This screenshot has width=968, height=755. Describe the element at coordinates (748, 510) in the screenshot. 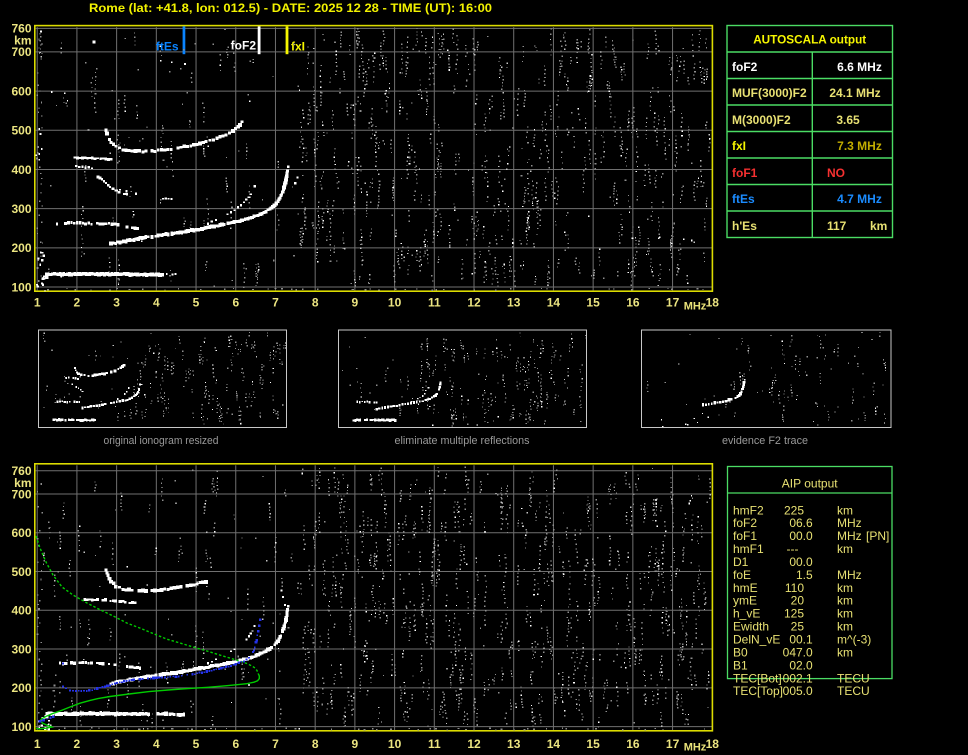

I see `svg-text: hmF2` at that location.